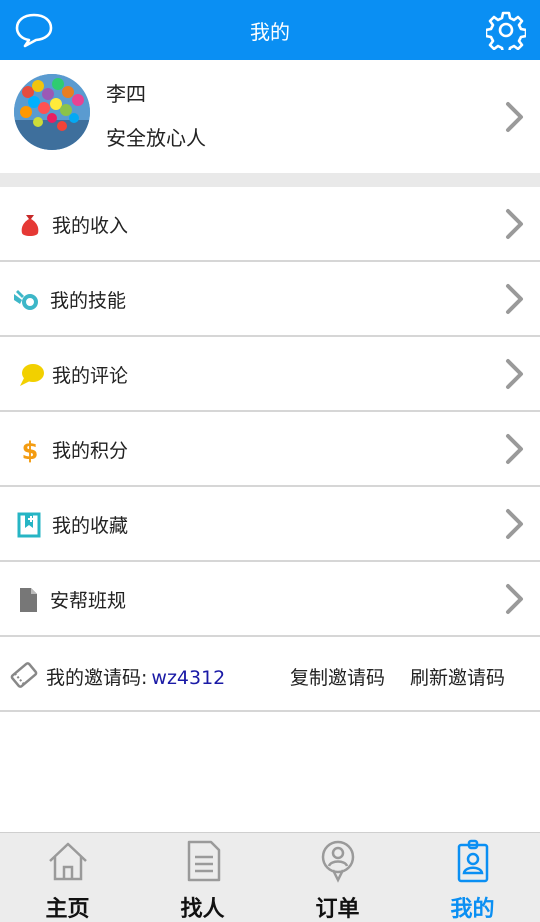 This screenshot has width=540, height=922. Describe the element at coordinates (472, 909) in the screenshot. I see `tab-label: 我的` at that location.